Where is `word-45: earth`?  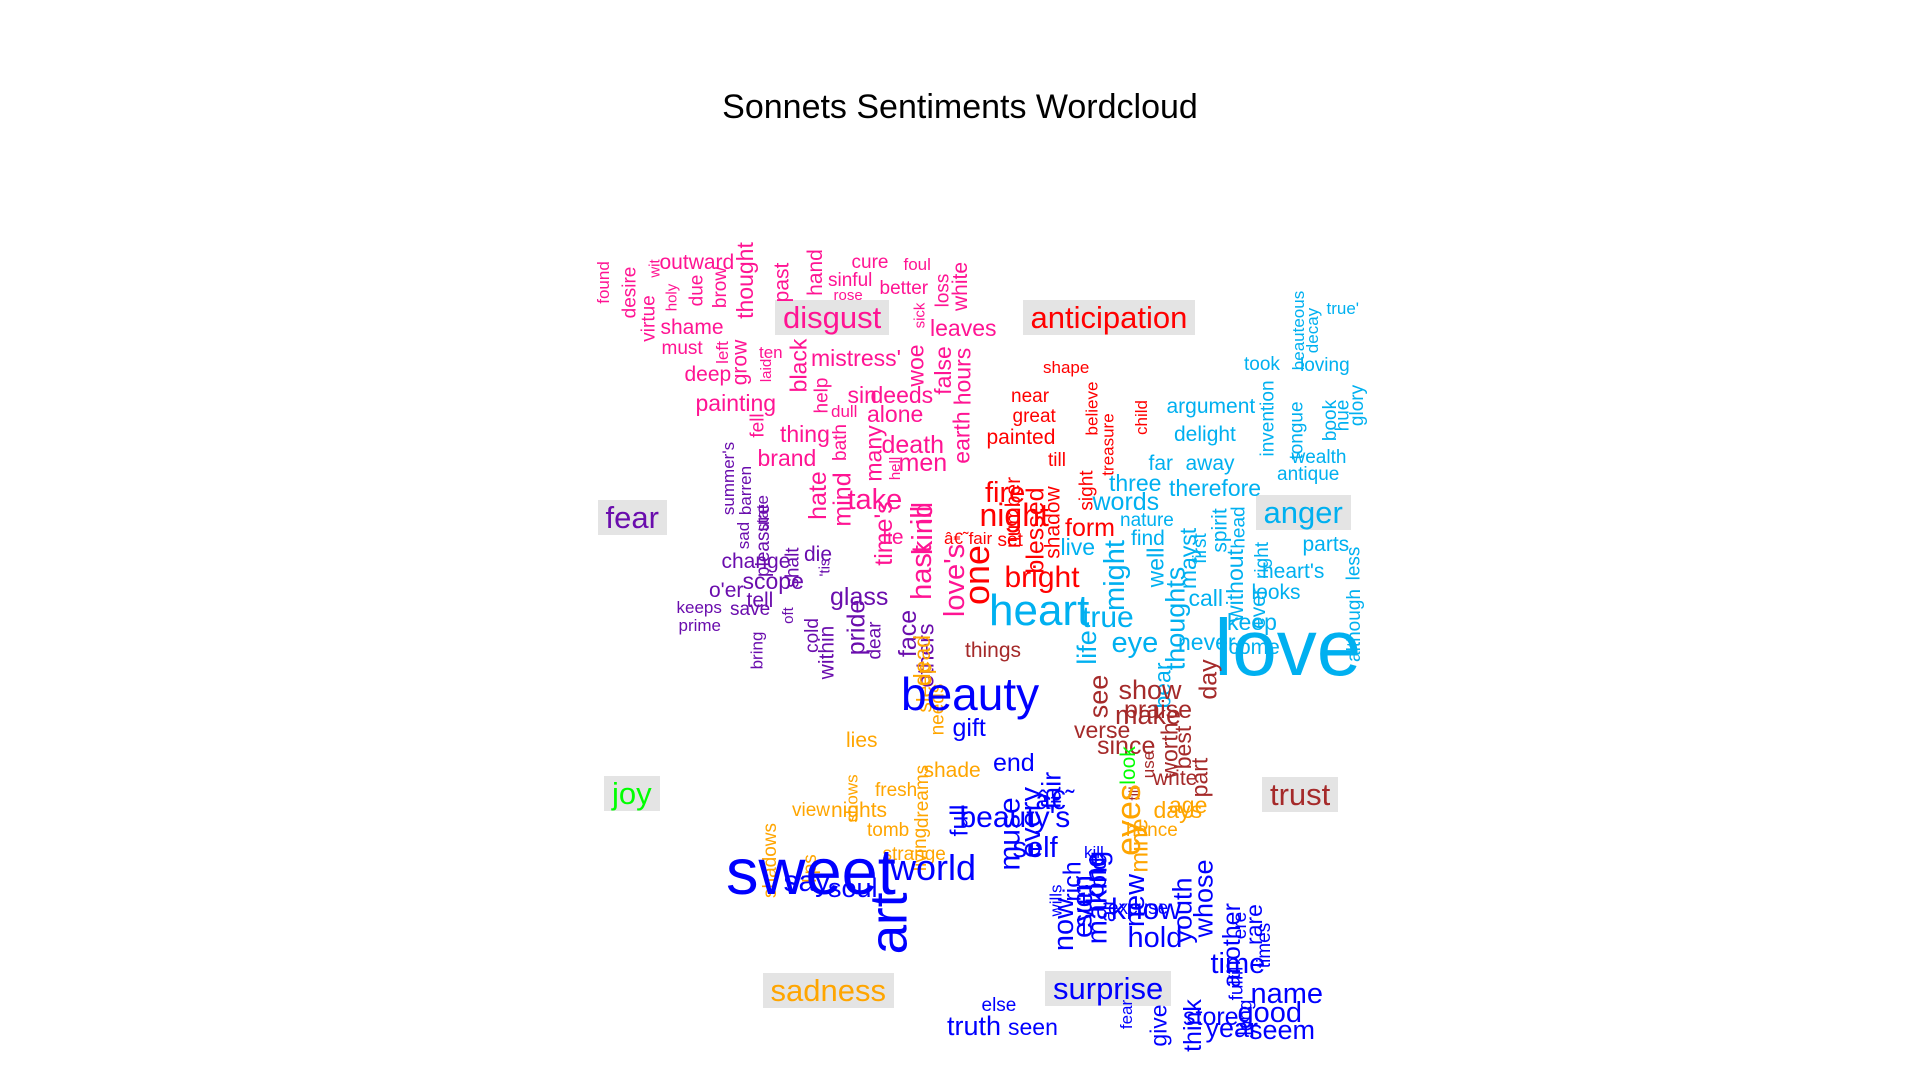
word-45: earth is located at coordinates (961, 437).